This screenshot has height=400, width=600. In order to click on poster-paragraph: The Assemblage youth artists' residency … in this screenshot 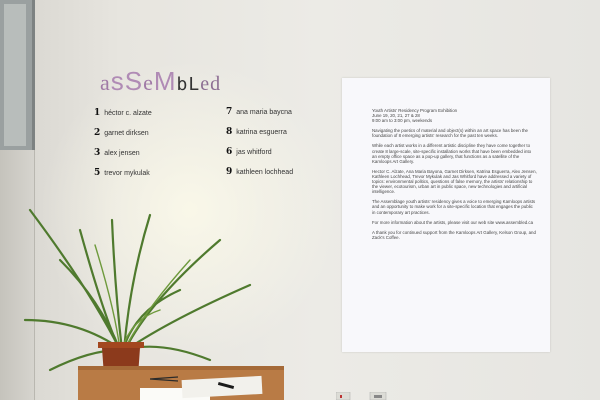, I will do `click(454, 207)`.